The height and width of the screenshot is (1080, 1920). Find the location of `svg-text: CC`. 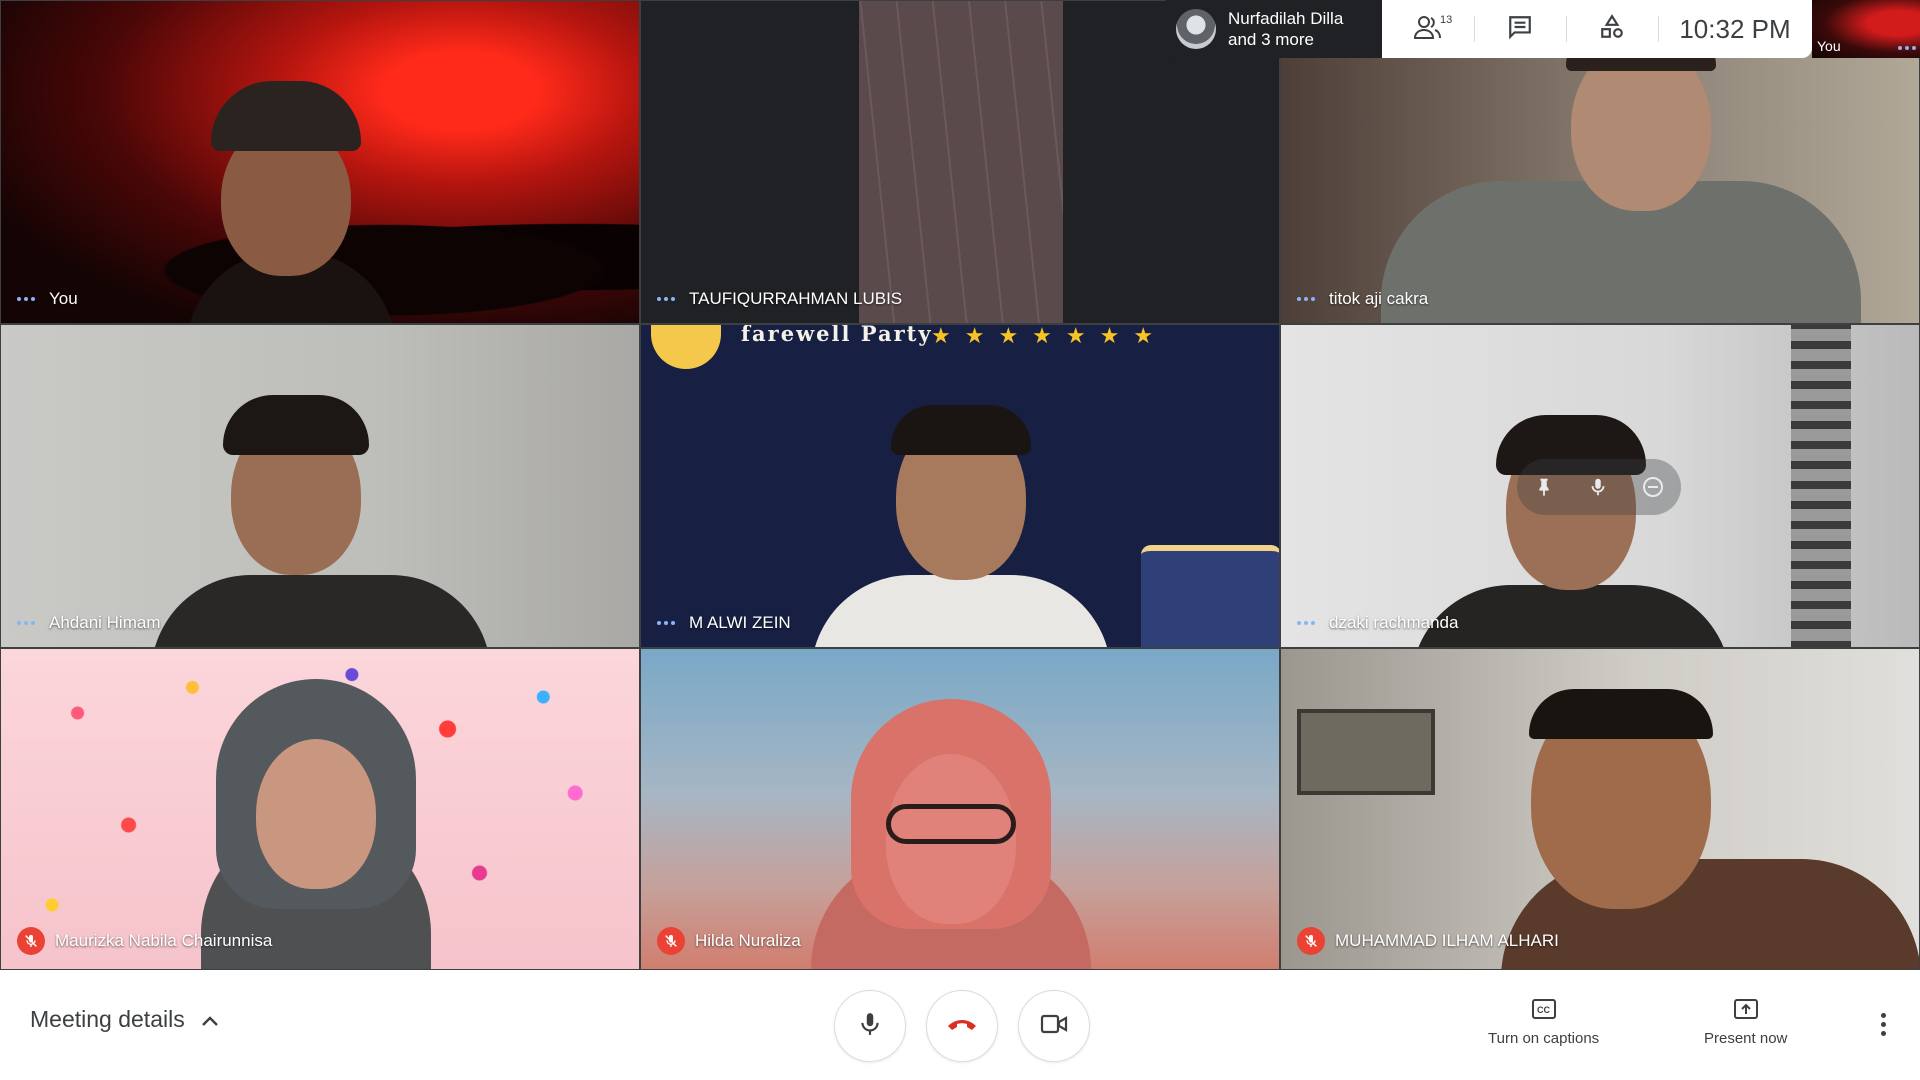

svg-text: CC is located at coordinates (1543, 1010).